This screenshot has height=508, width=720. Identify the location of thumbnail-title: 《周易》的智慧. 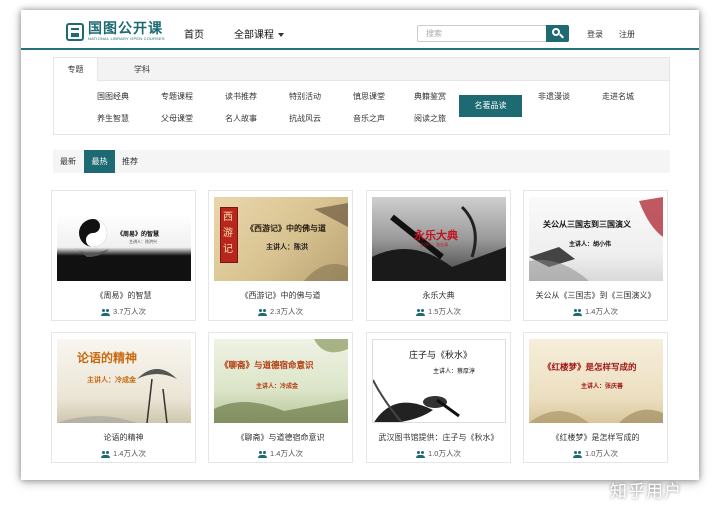
(138, 234).